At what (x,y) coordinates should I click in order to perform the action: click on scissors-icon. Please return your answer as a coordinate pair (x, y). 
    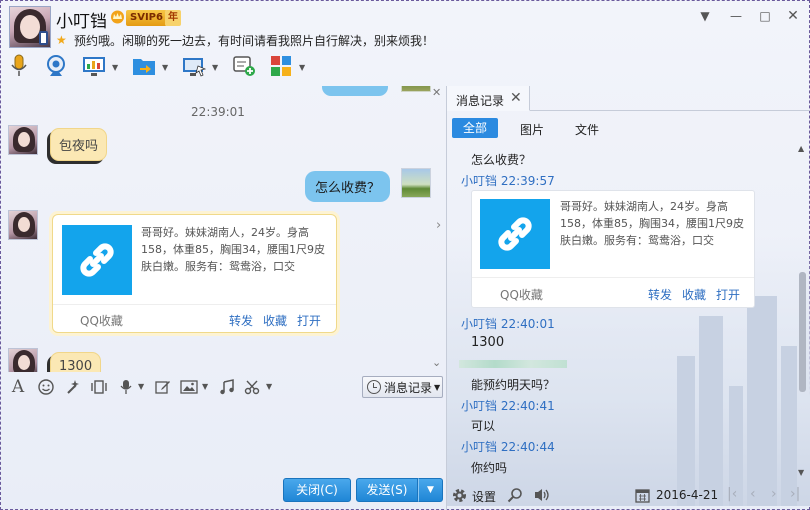
    Looking at the image, I should click on (253, 387).